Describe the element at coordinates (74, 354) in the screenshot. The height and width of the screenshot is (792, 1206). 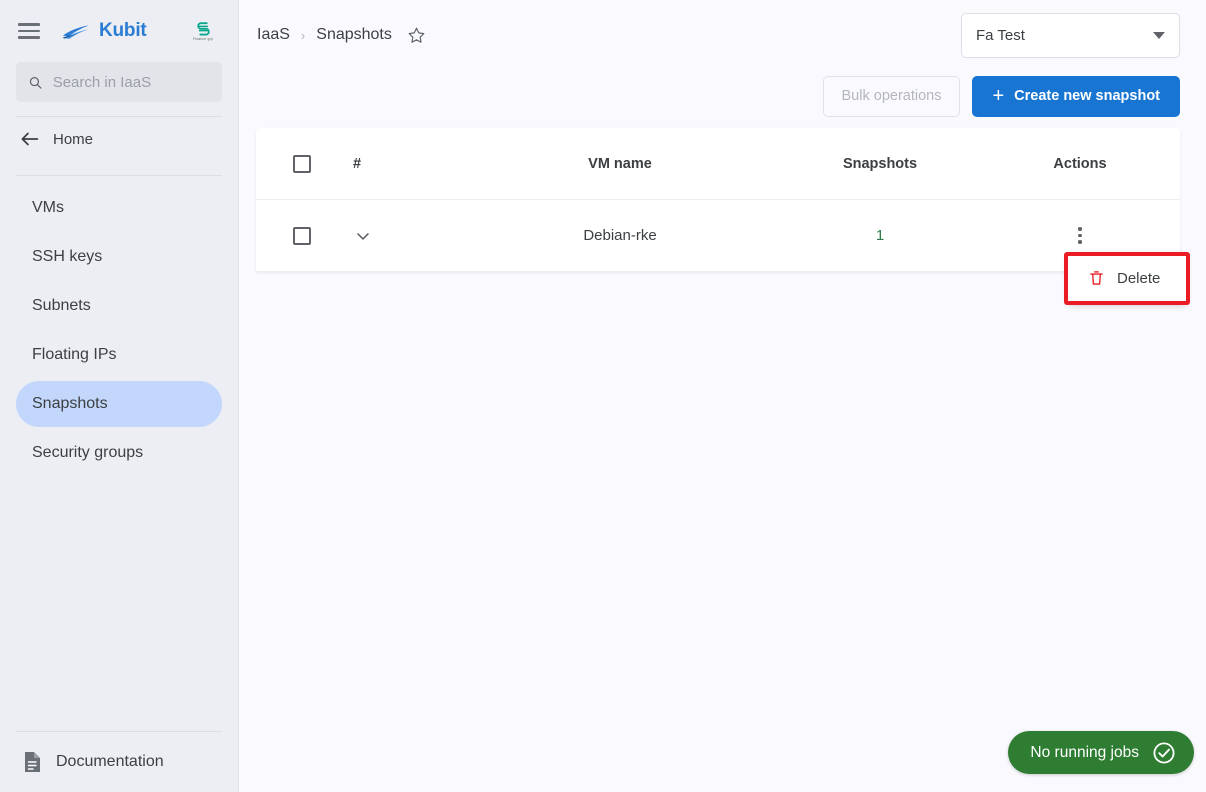
I see `sidebar-item-label: Floating IPs` at that location.